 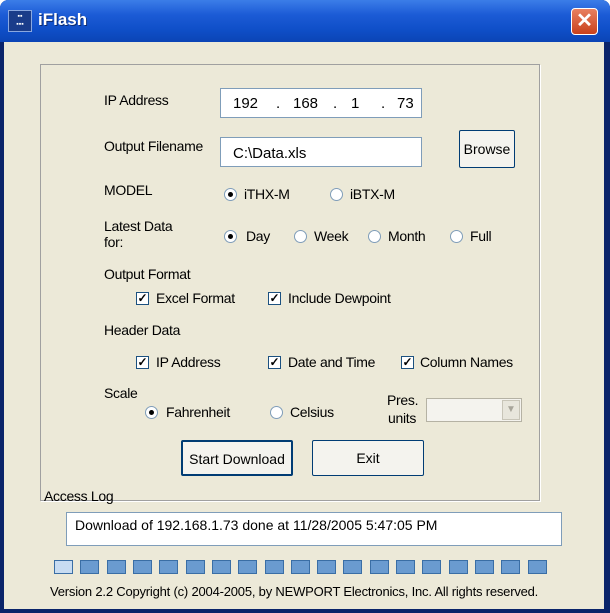 I want to click on window-title: iFlash, so click(x=63, y=19).